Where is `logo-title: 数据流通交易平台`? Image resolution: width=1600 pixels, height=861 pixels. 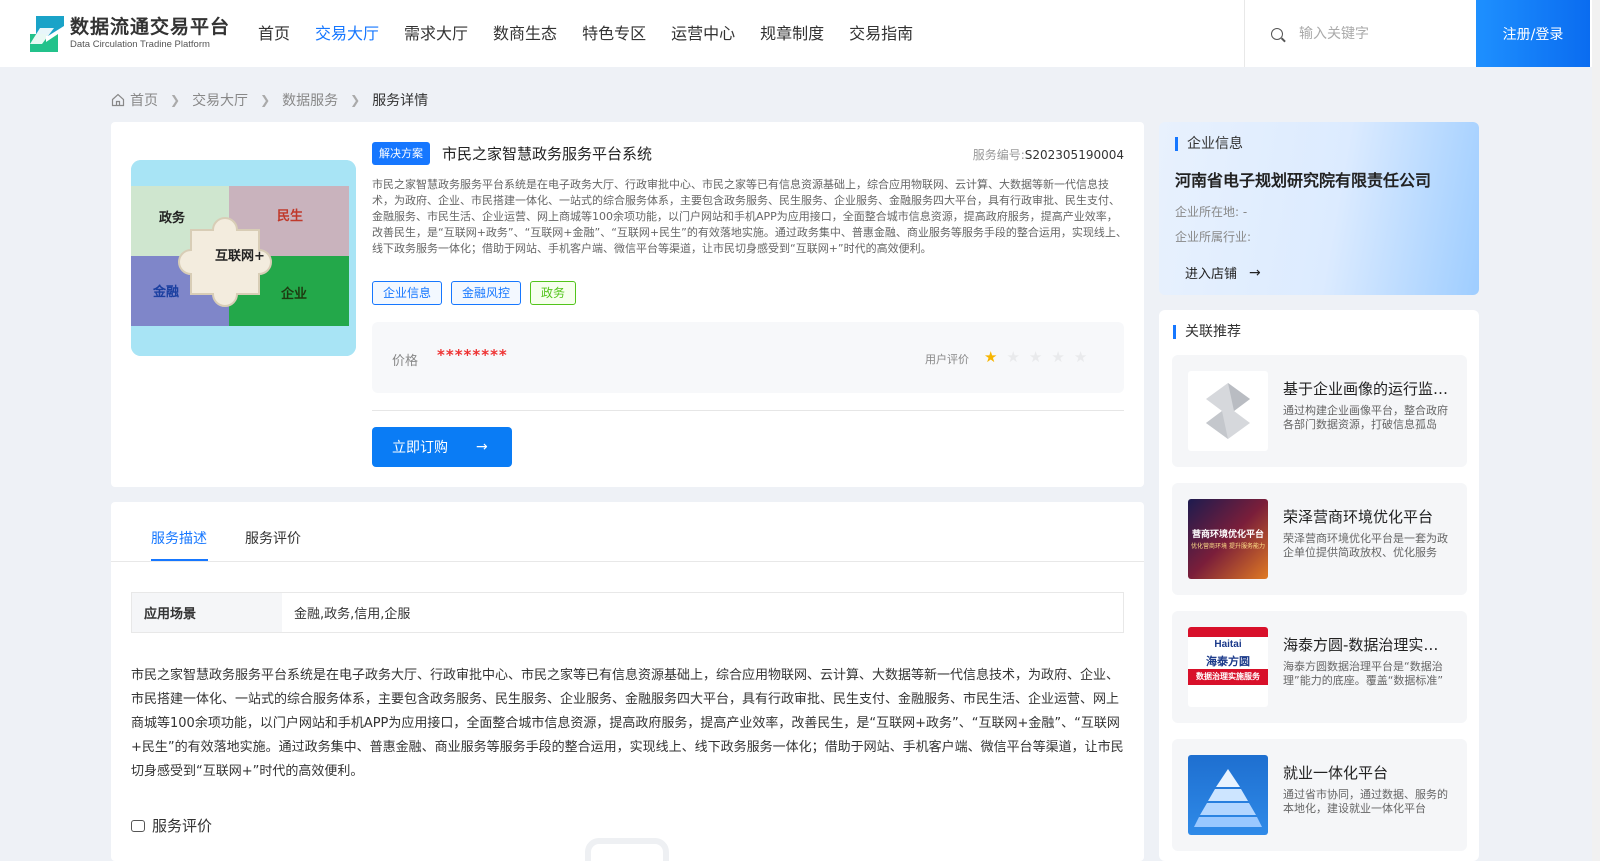 logo-title: 数据流通交易平台 is located at coordinates (150, 27).